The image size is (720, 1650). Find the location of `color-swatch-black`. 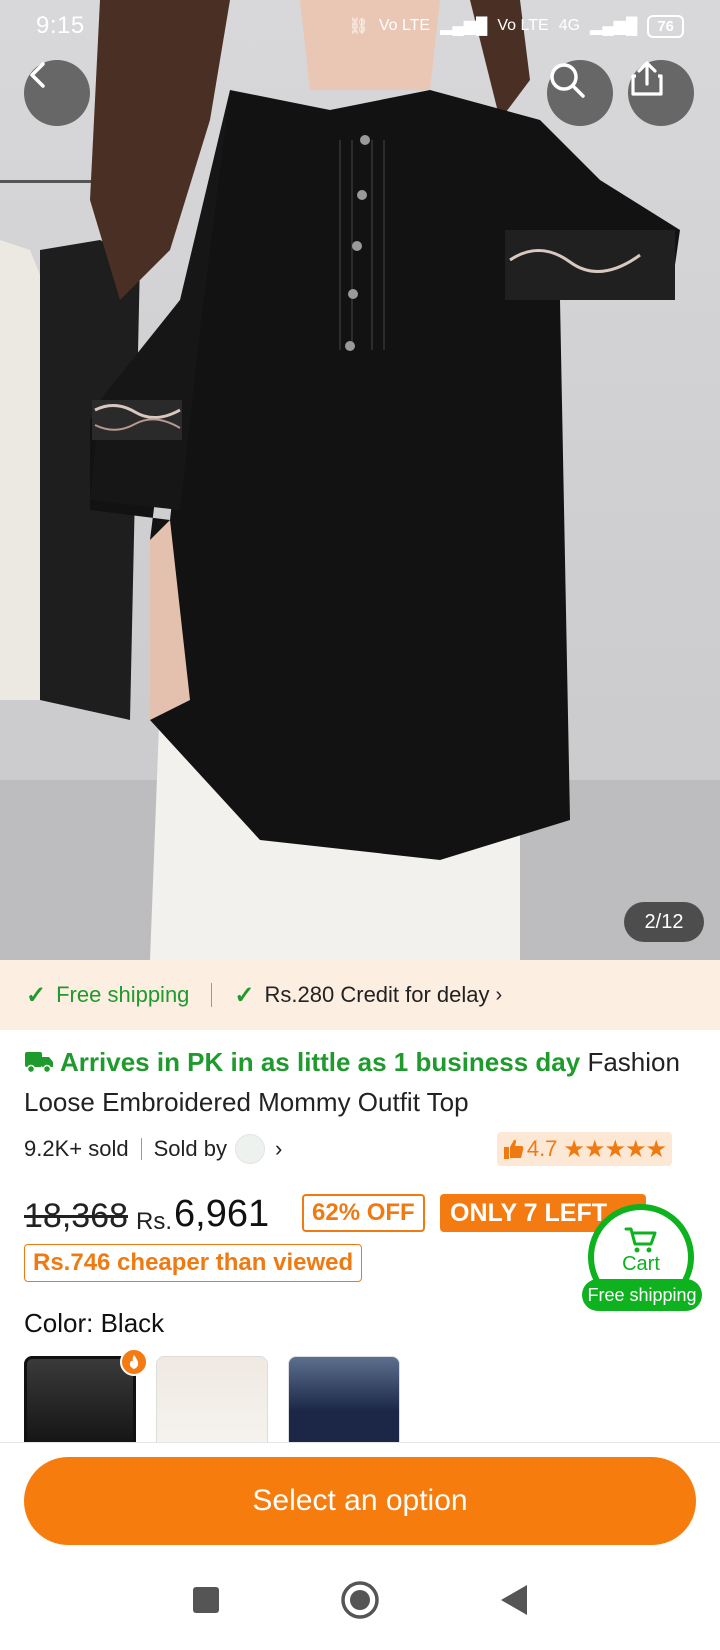

color-swatch-black is located at coordinates (80, 1402).